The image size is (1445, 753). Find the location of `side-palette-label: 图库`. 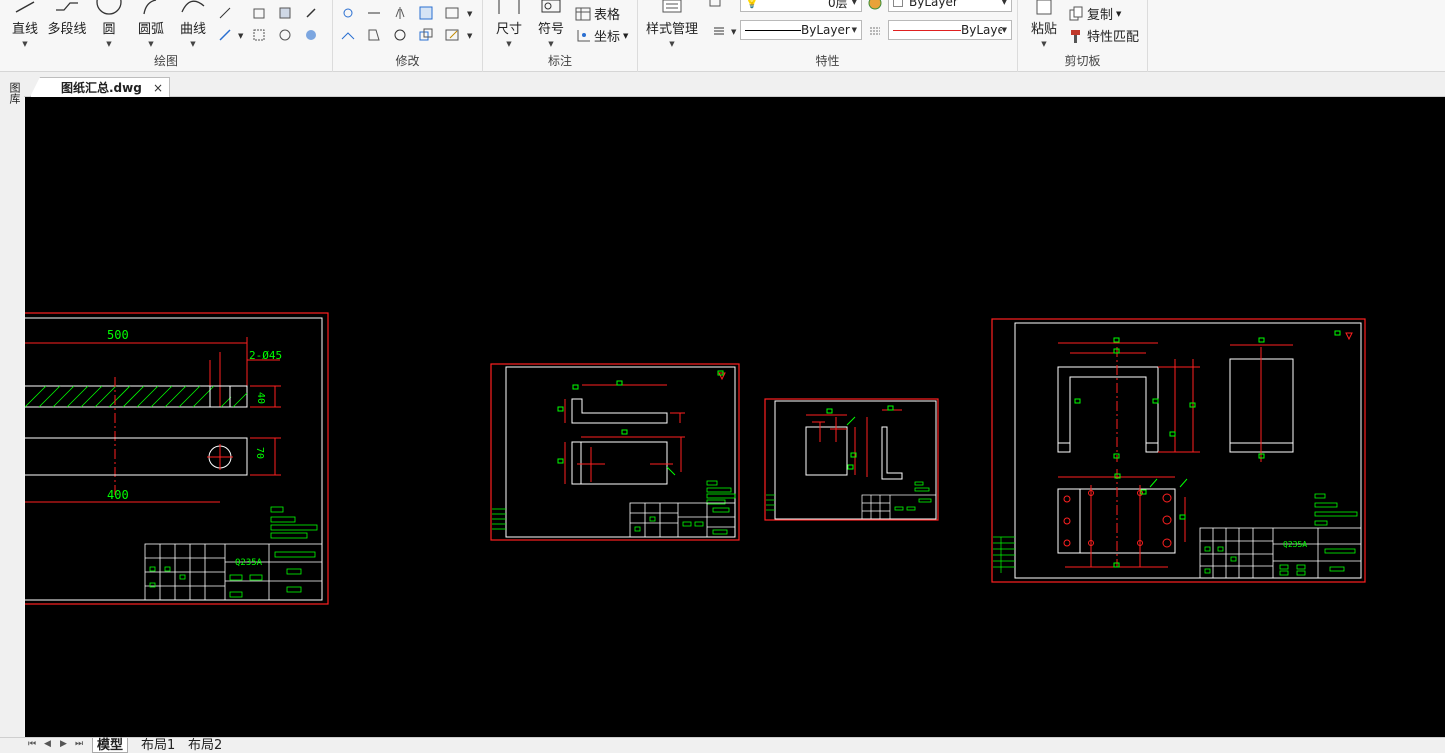

side-palette-label: 图库 is located at coordinates (14, 93).